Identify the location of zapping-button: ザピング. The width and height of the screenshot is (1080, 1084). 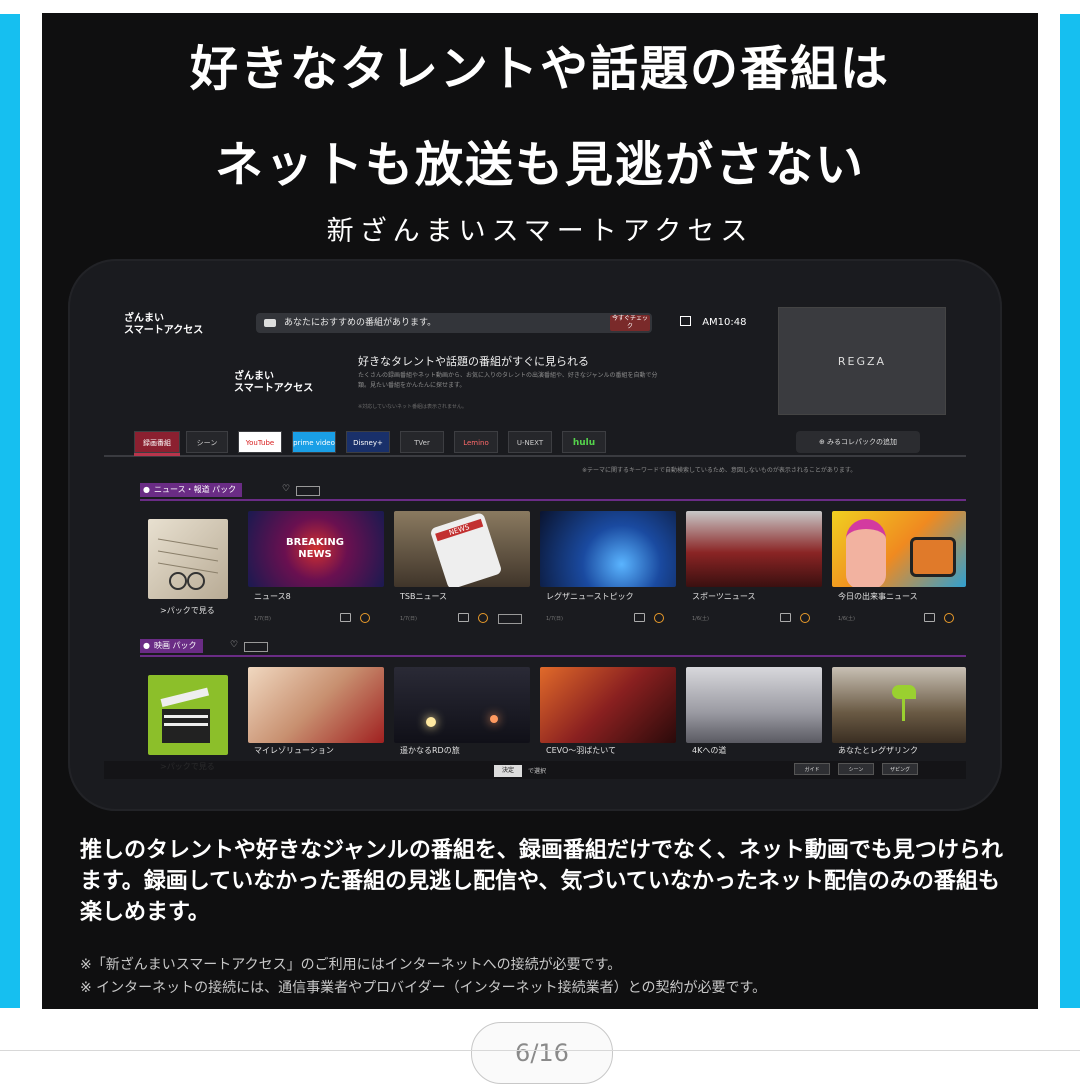
(900, 769).